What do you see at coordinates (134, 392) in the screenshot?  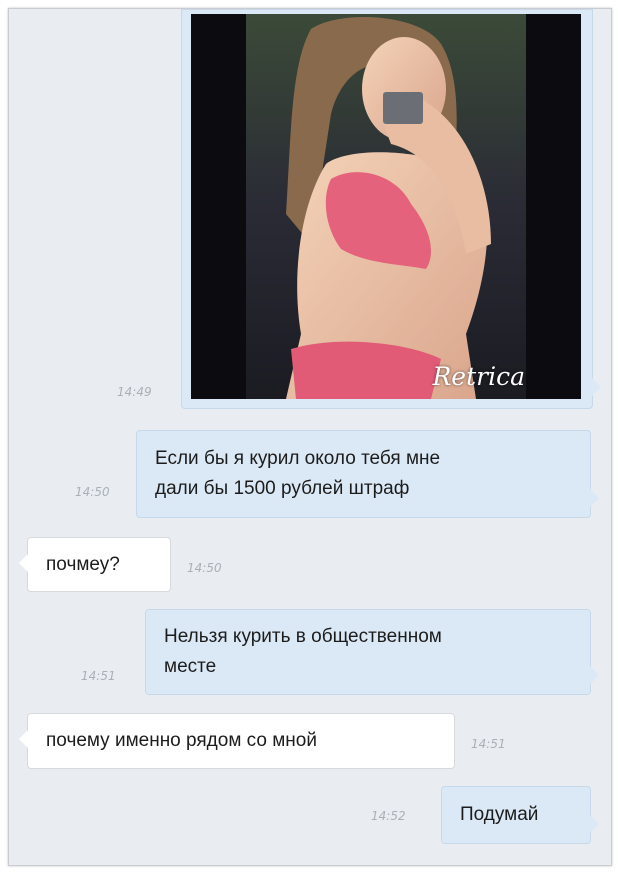 I see `message-time: 14:49` at bounding box center [134, 392].